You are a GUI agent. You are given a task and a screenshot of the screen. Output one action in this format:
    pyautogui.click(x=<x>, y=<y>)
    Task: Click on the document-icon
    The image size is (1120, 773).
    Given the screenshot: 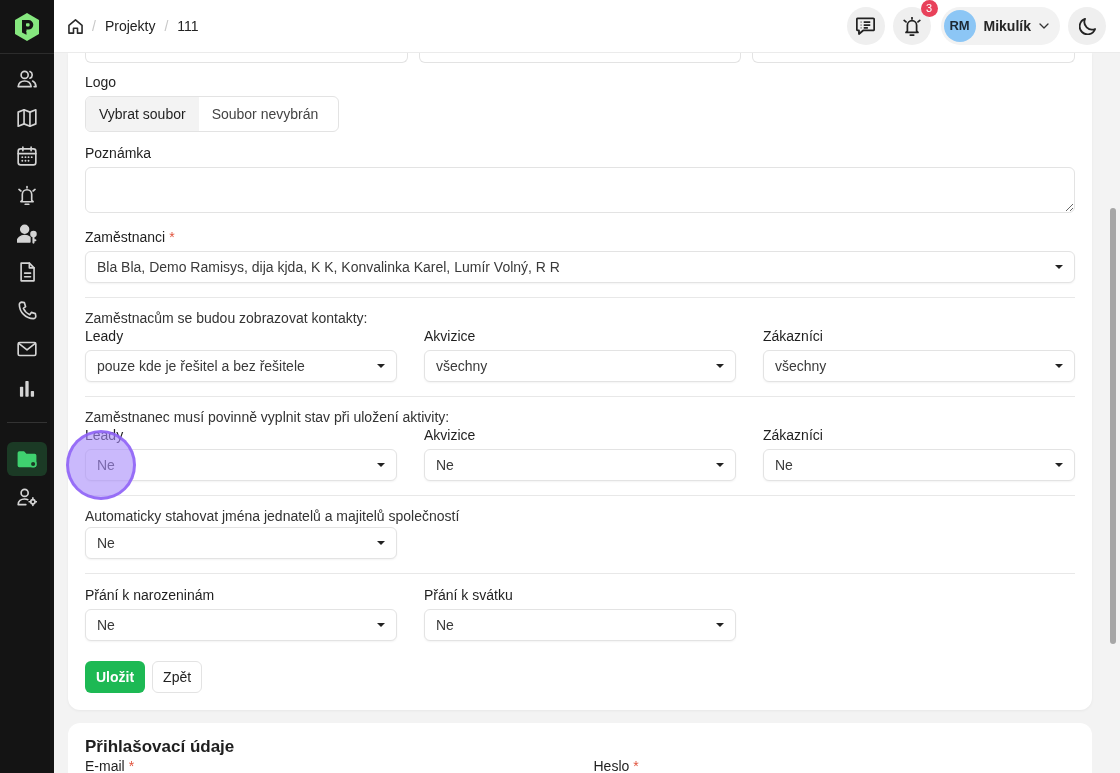 What is the action you would take?
    pyautogui.click(x=27, y=272)
    